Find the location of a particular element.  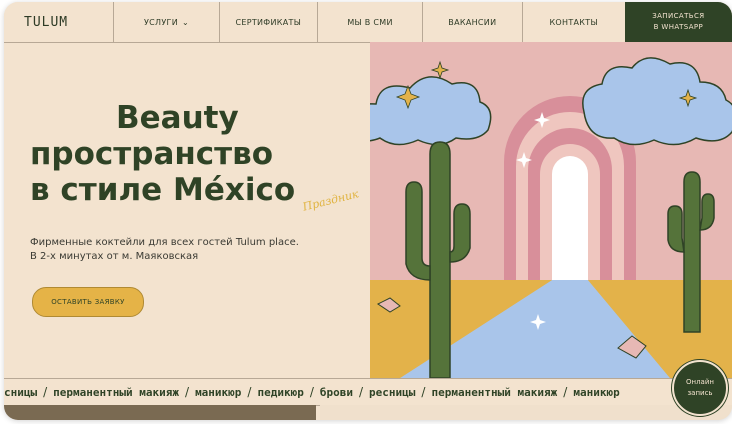

marquee-item: сницы is located at coordinates (21, 392).